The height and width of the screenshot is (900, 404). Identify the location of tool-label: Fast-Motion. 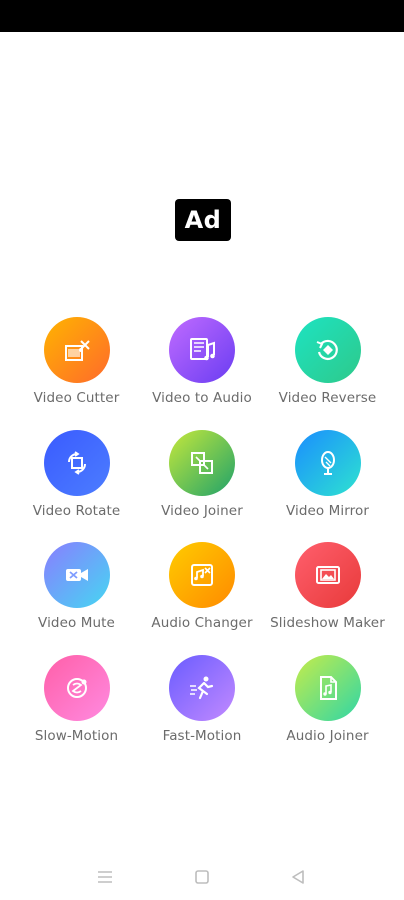
(202, 735).